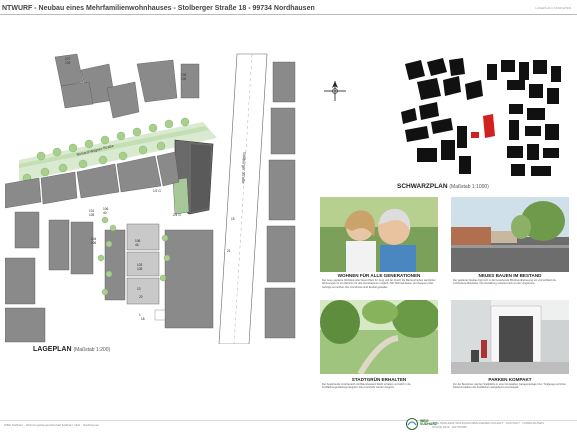  What do you see at coordinates (157, 191) in the screenshot?
I see `svg-text: 1/2 G` at bounding box center [157, 191].